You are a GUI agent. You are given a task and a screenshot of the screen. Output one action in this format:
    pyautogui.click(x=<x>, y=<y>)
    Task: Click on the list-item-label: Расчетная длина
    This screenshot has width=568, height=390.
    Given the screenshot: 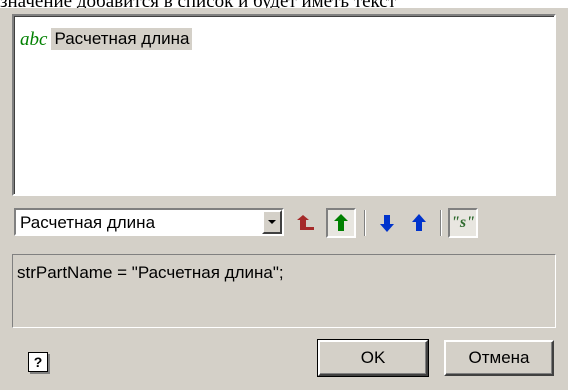 What is the action you would take?
    pyautogui.click(x=122, y=39)
    